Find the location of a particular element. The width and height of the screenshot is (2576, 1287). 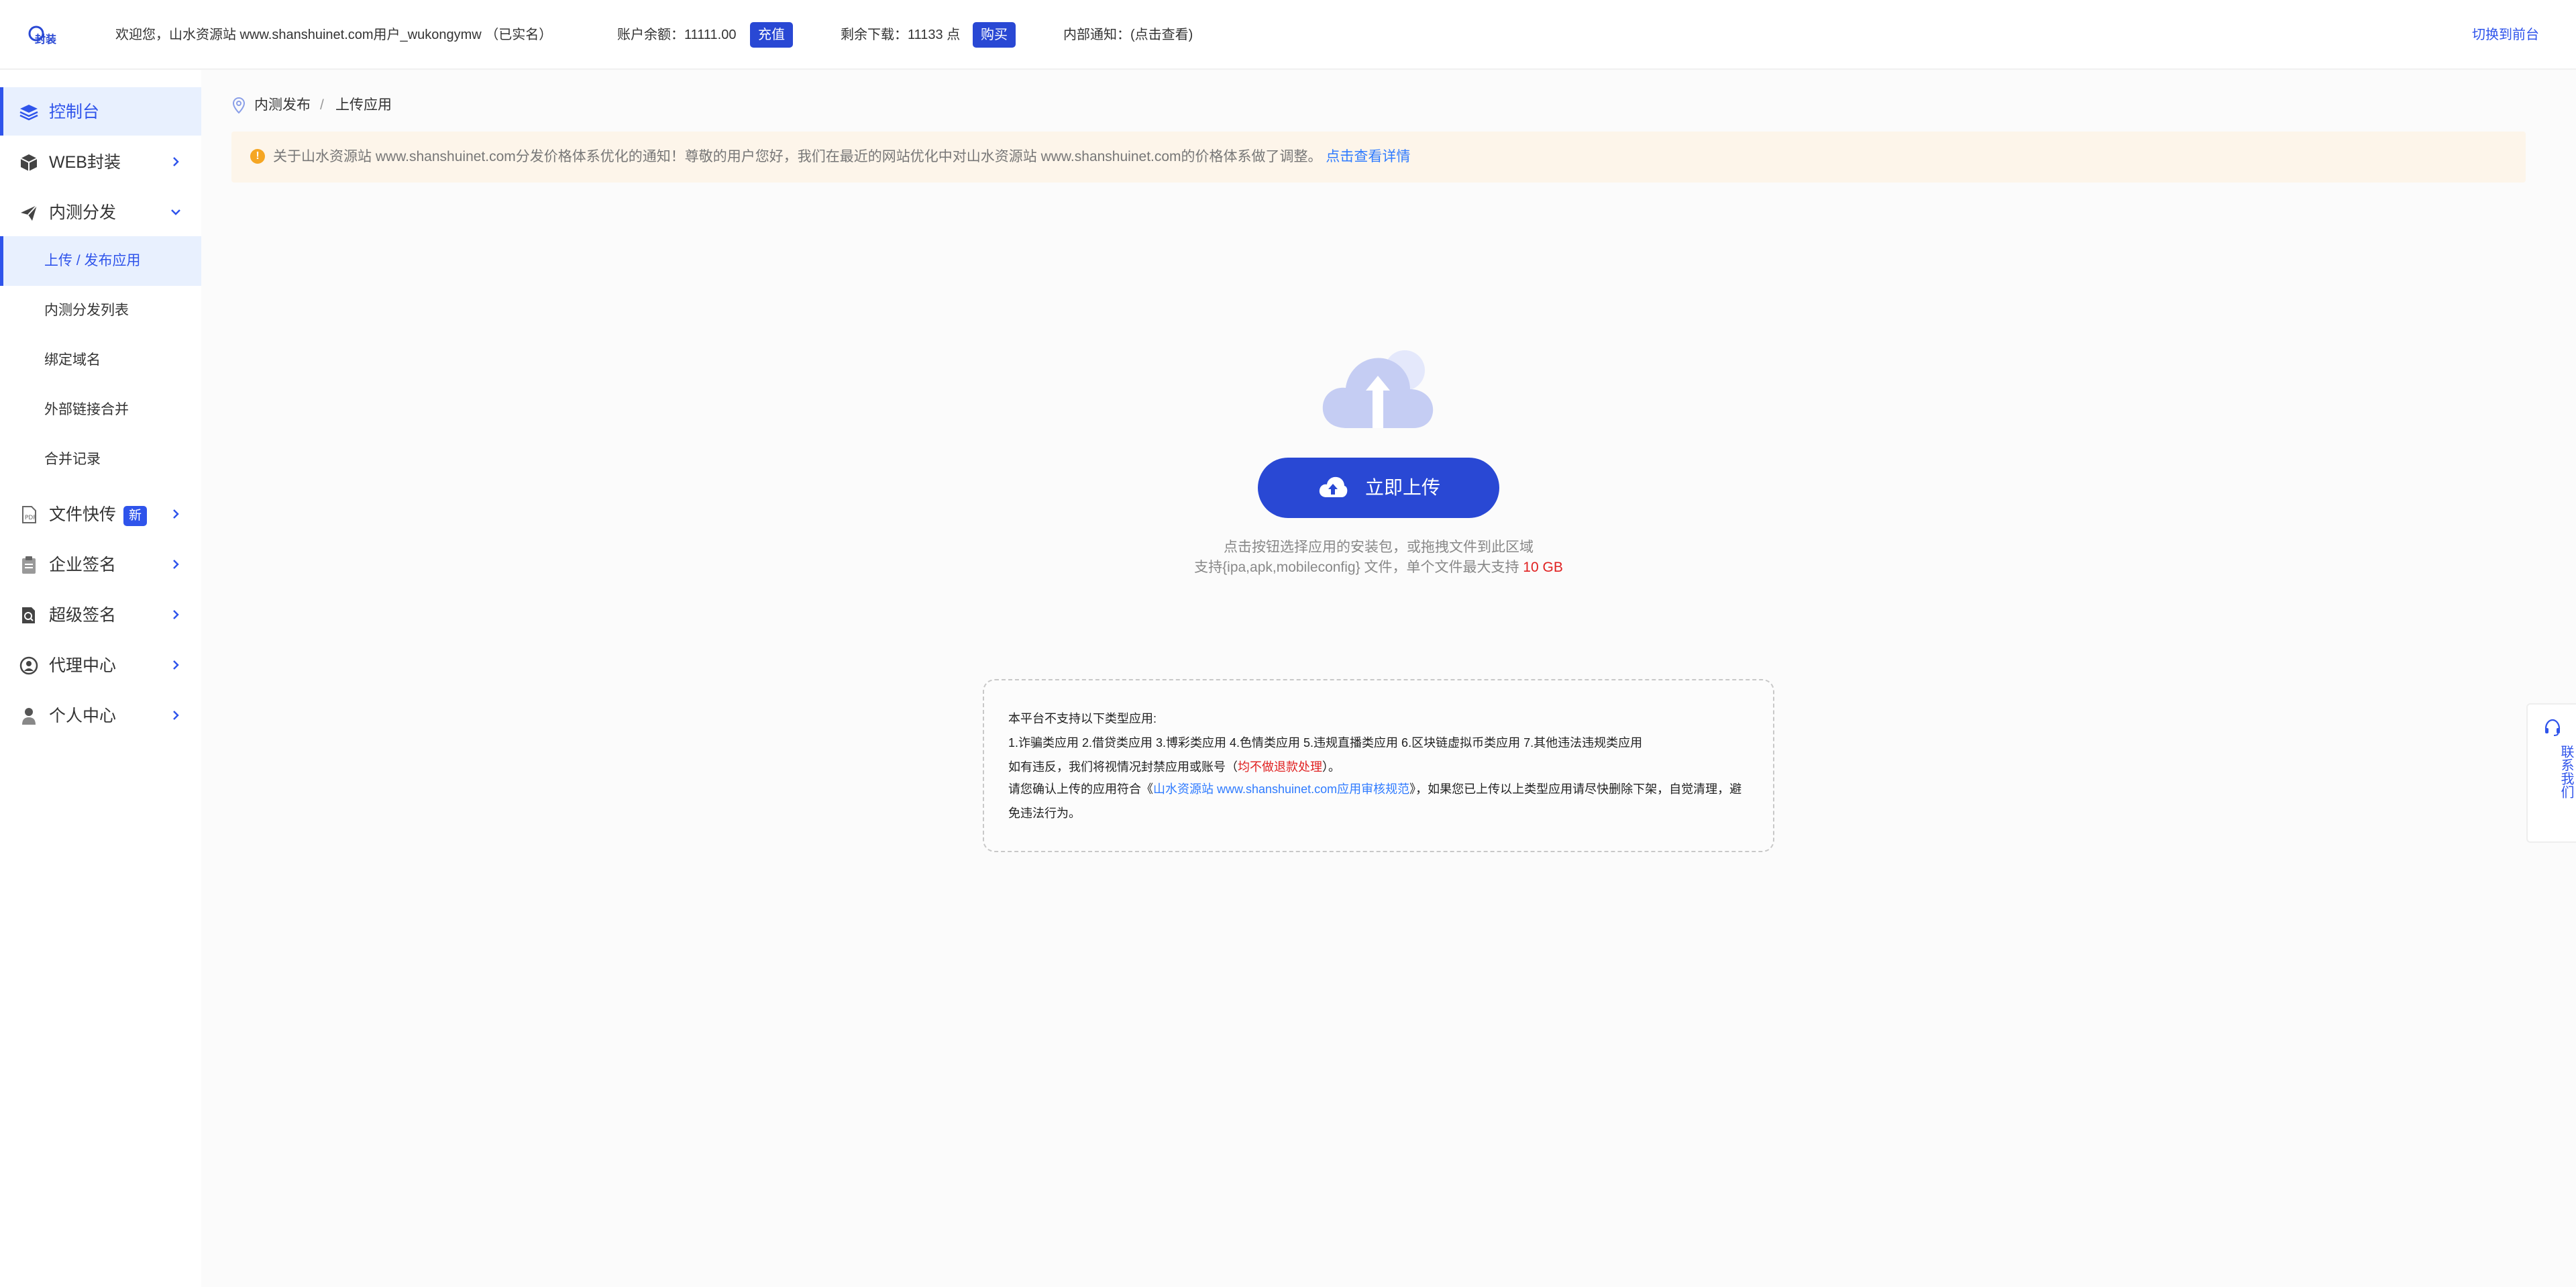

contact-us-button: 联系我们 is located at coordinates (2551, 773).